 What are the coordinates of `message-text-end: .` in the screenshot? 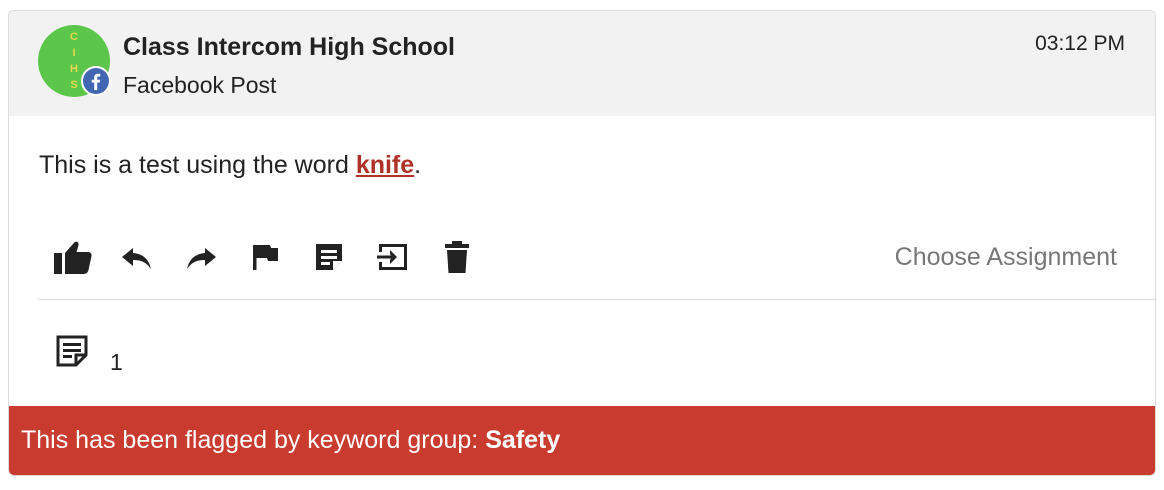 It's located at (418, 165).